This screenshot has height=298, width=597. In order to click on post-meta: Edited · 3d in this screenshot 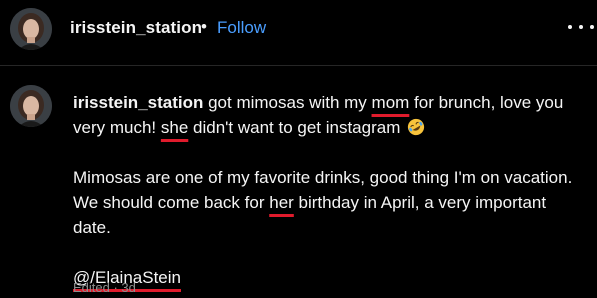, I will do `click(104, 287)`.